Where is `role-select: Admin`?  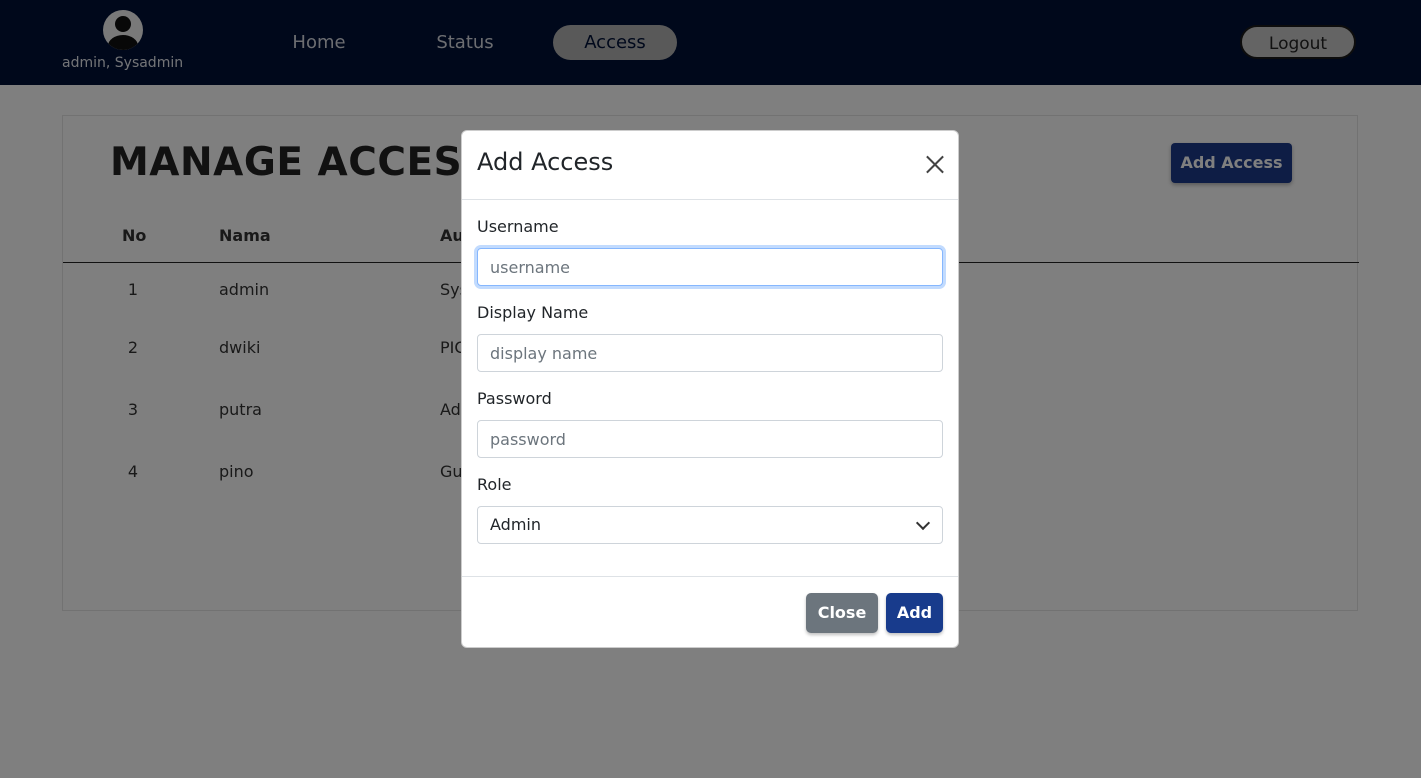 role-select: Admin is located at coordinates (710, 525).